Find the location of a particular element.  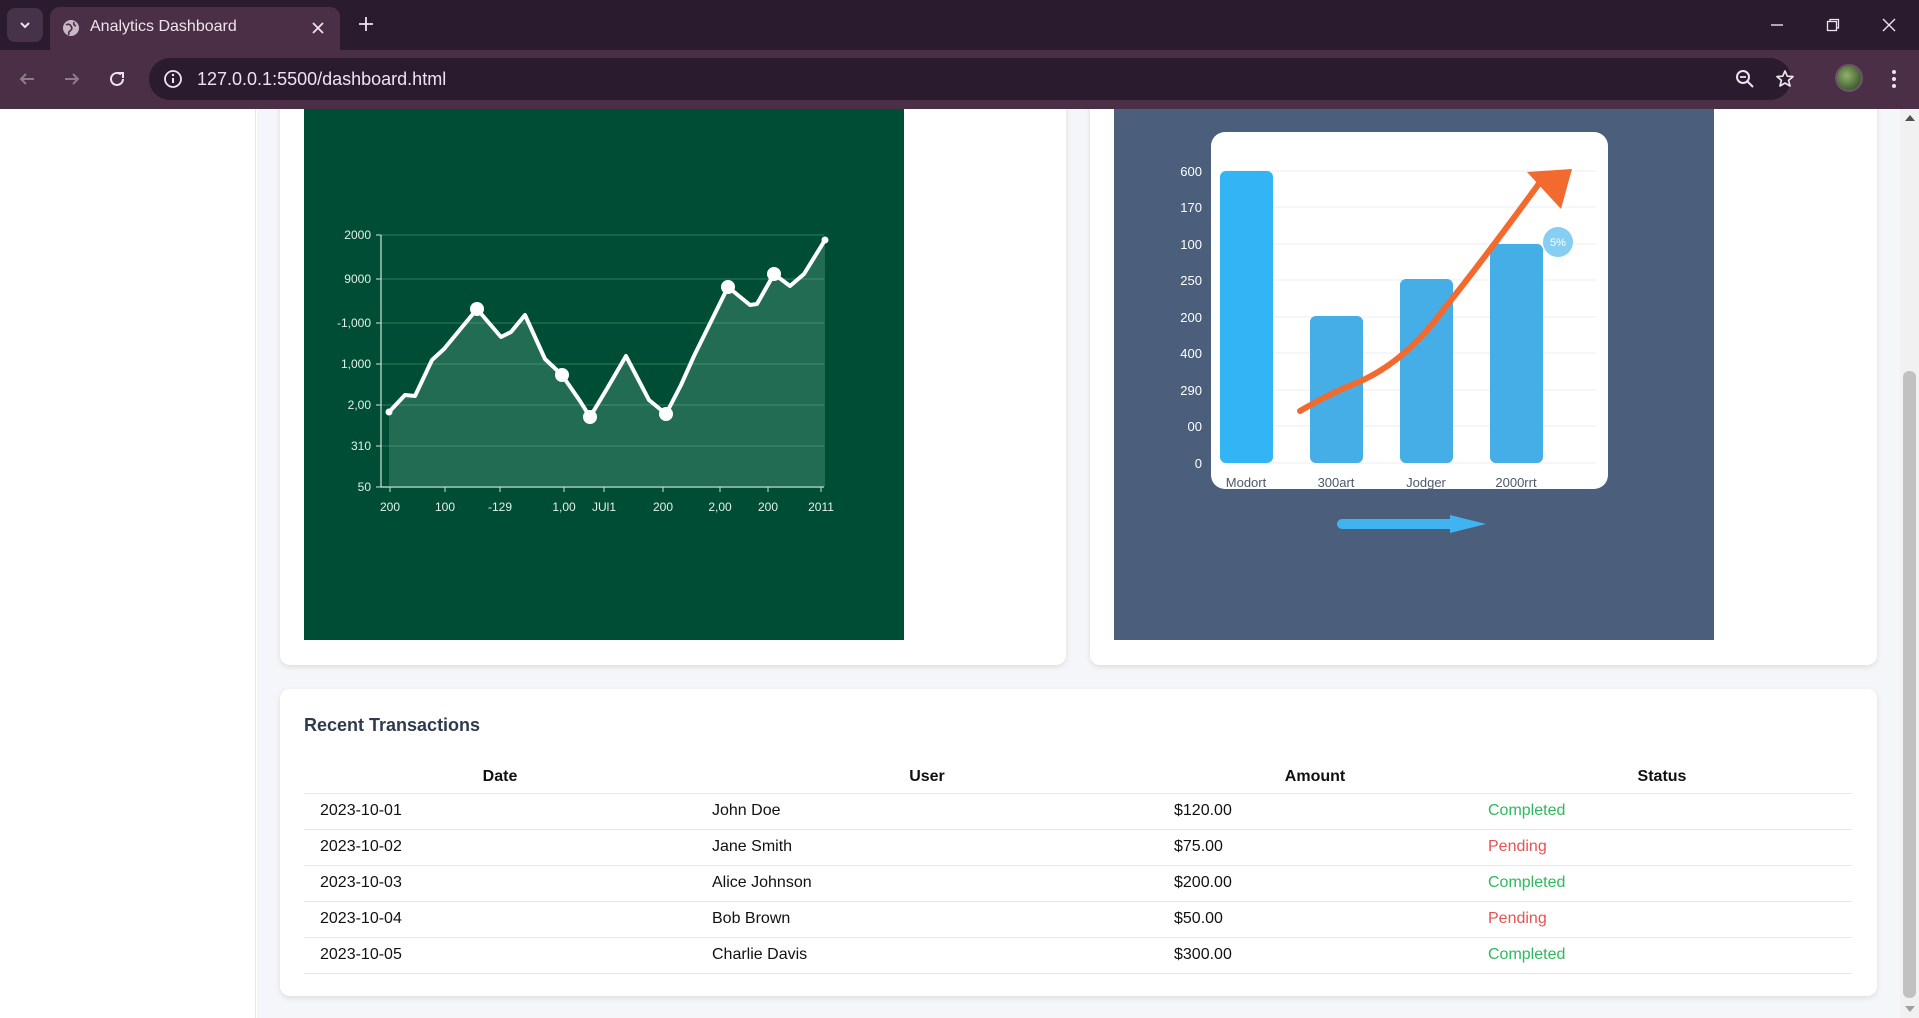

reload-button is located at coordinates (117, 79).